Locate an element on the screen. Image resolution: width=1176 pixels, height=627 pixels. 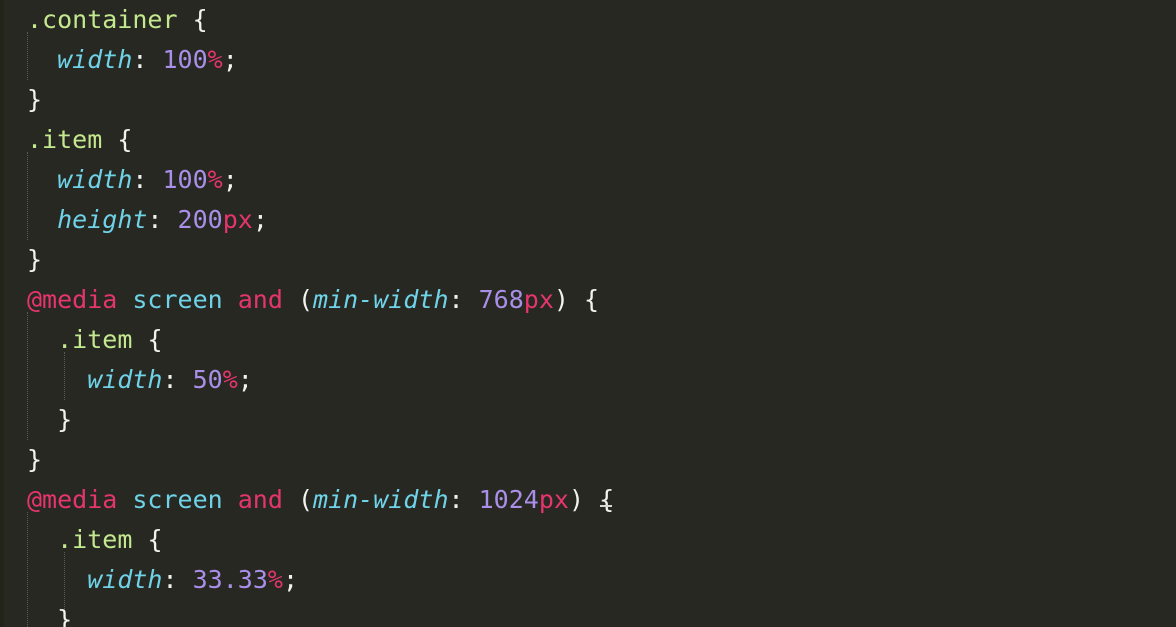
code-line: width: 33.33%; is located at coordinates (149, 580).